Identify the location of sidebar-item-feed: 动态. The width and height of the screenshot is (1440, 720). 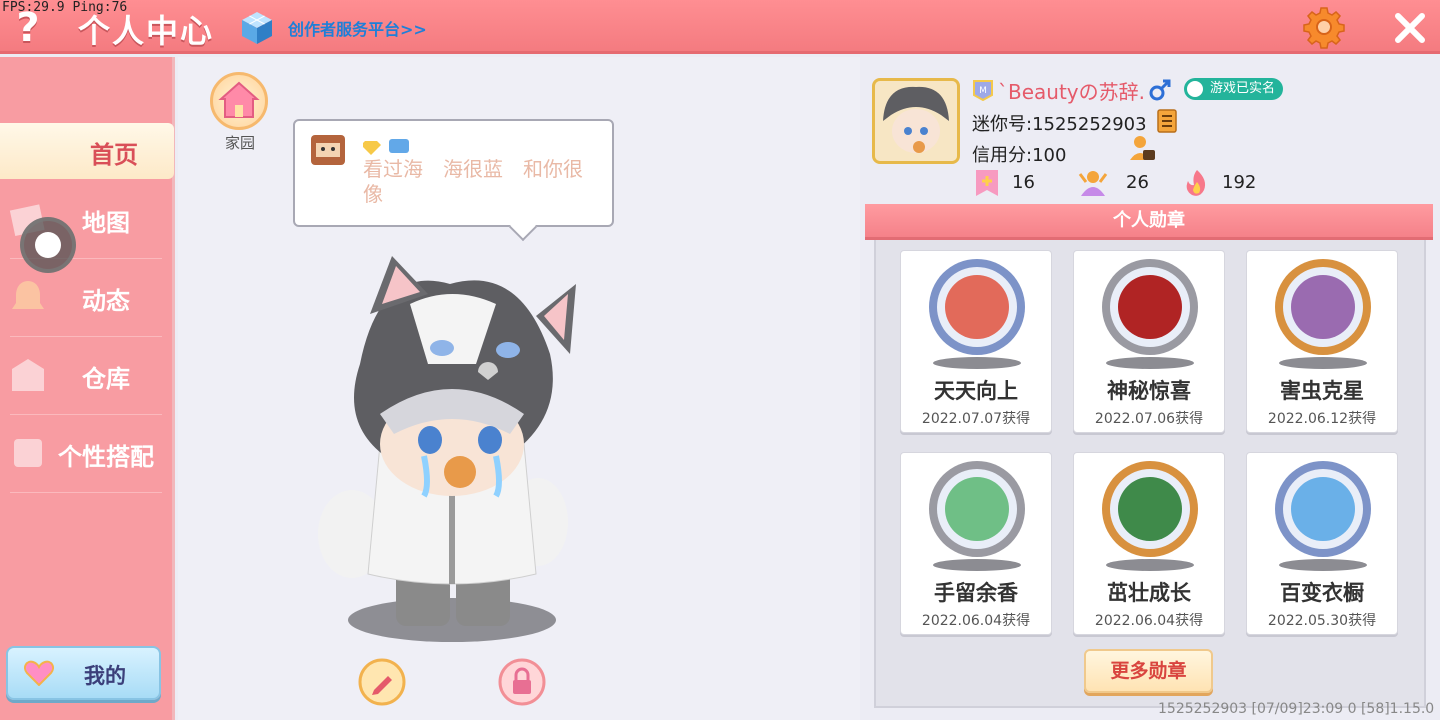
(86, 298).